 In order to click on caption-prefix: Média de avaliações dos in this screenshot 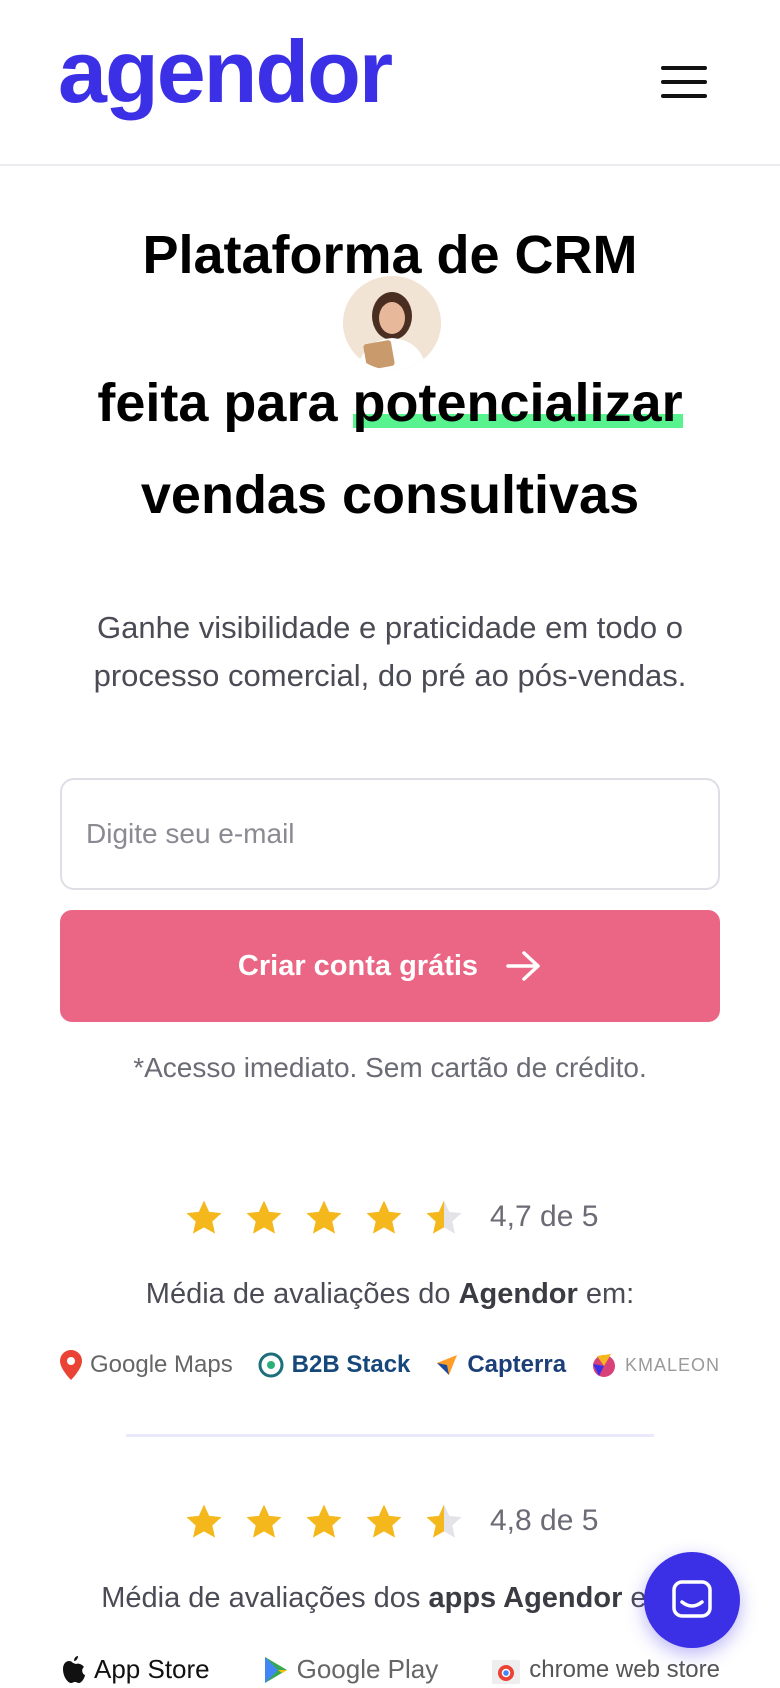, I will do `click(265, 1598)`.